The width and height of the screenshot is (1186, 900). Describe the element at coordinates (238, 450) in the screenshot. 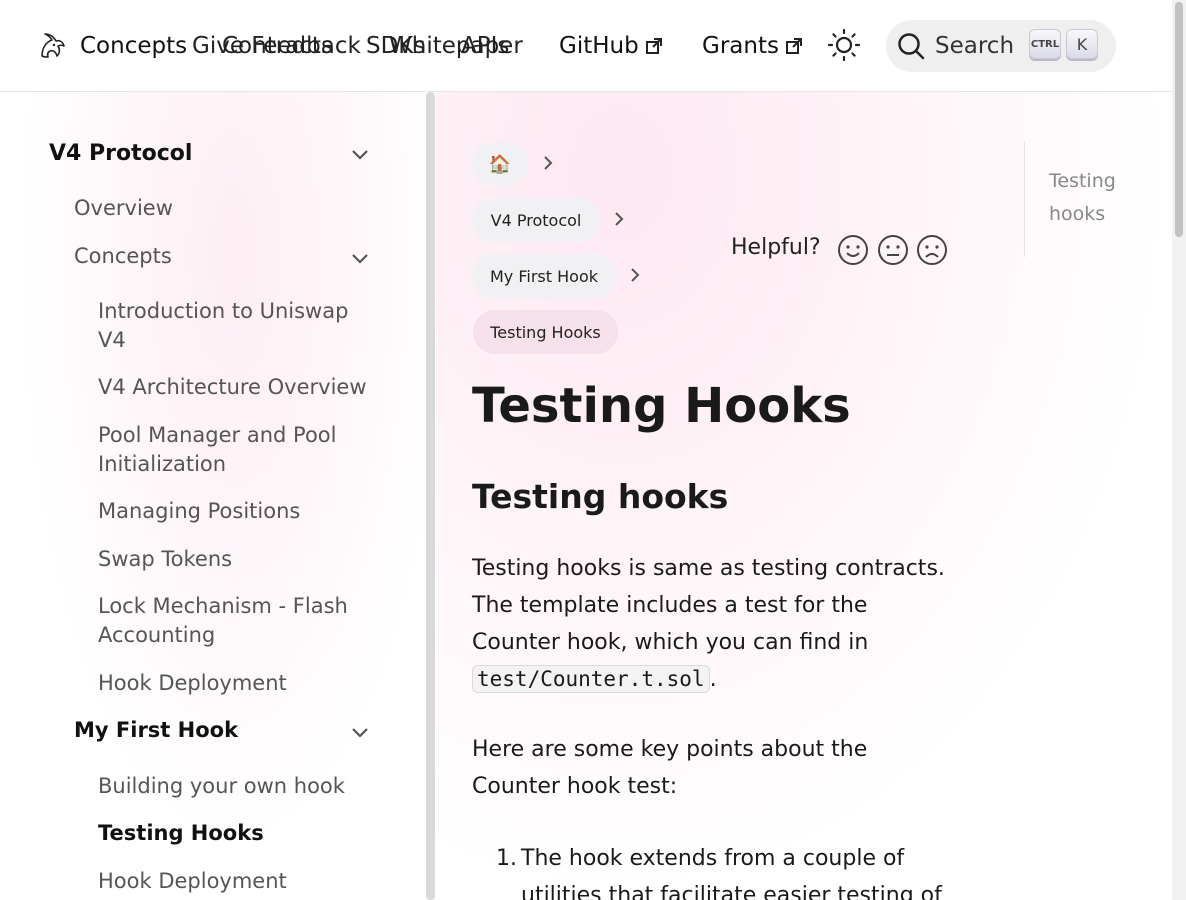

I see `sidebar-item-pool-manager: Pool Manager and Pool Initialization` at that location.